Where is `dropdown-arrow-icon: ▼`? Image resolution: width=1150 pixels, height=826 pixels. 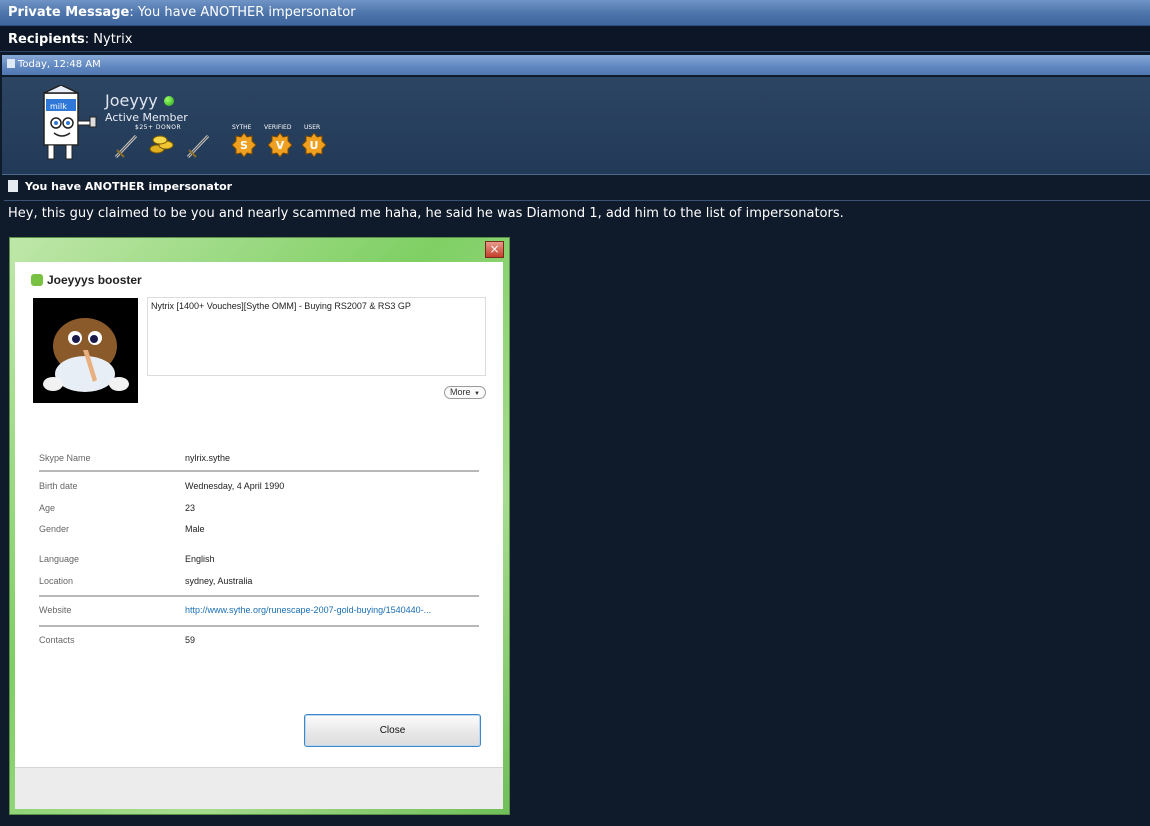 dropdown-arrow-icon: ▼ is located at coordinates (477, 394).